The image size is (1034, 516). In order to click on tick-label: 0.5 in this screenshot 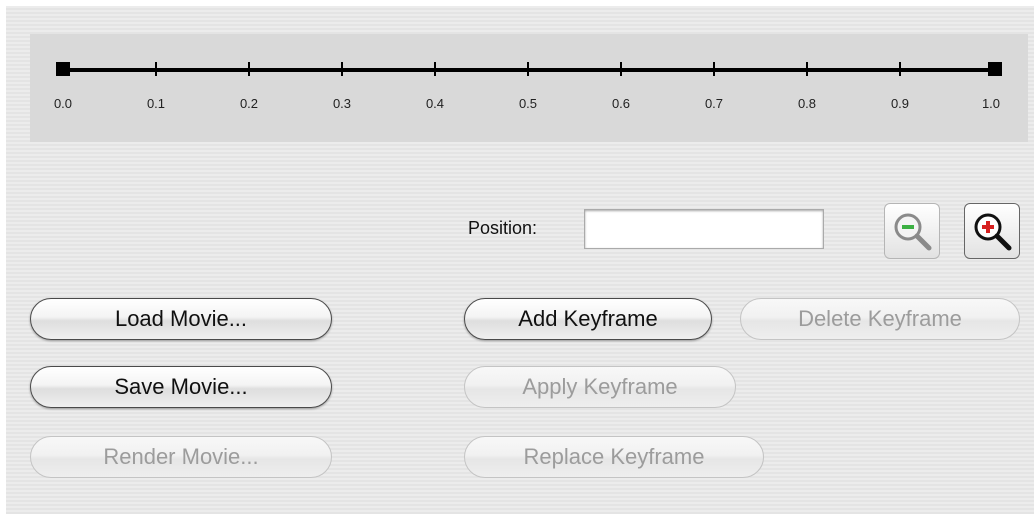, I will do `click(528, 103)`.